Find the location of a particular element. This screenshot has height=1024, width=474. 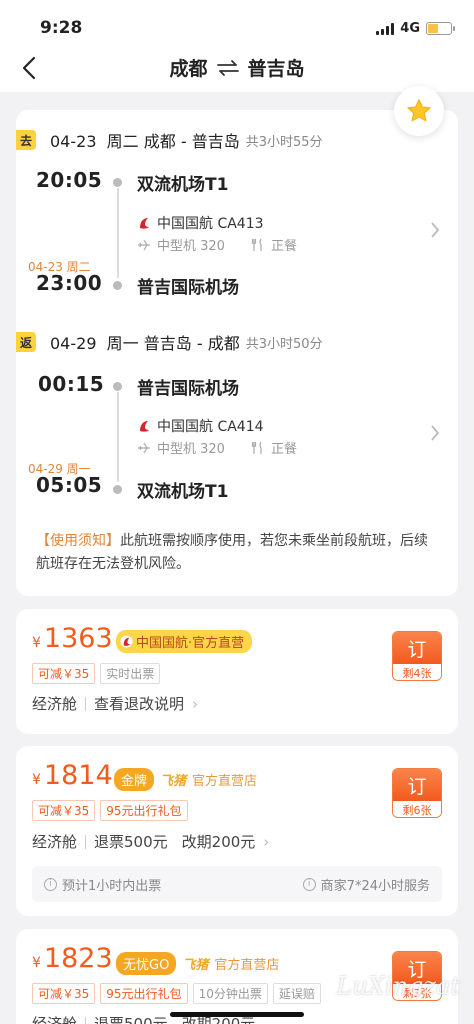

offer-price: ¥ 1363 is located at coordinates (72, 638).